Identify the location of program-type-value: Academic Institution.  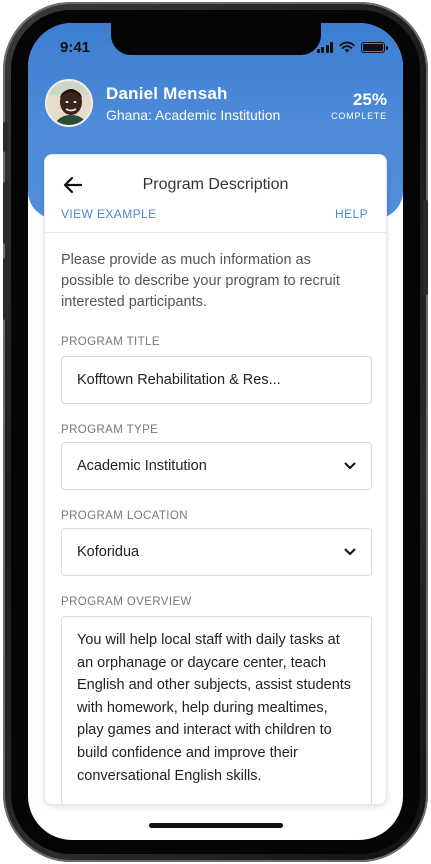
(142, 466).